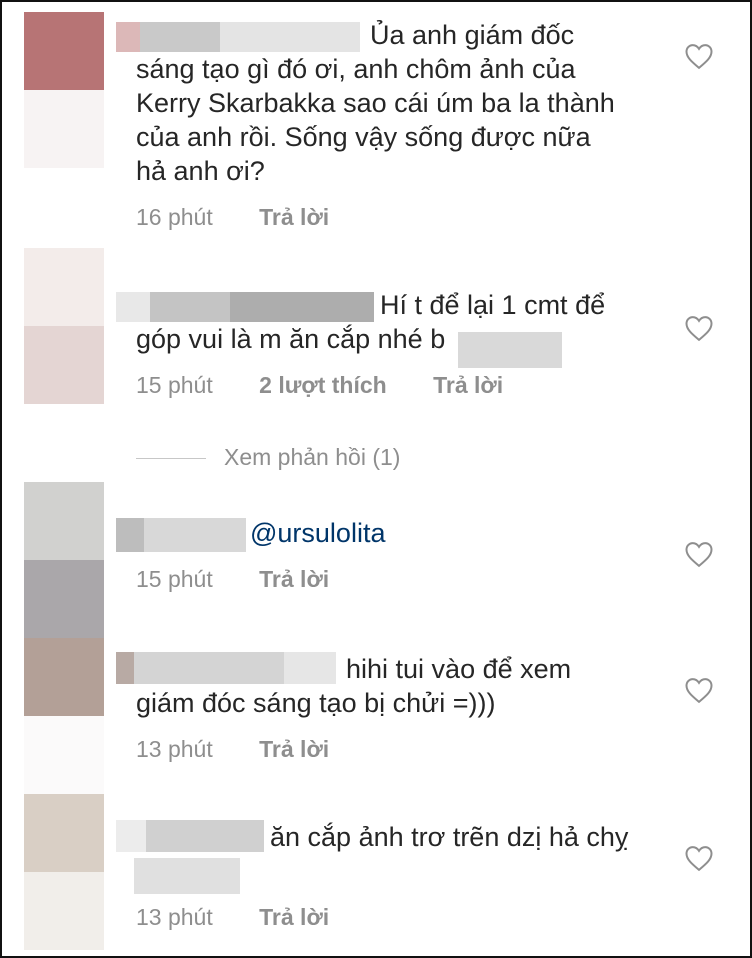 This screenshot has width=752, height=958. Describe the element at coordinates (449, 837) in the screenshot. I see `comment-text: ăn cắp ảnh trơ trẽn dzị hả chỵ` at that location.